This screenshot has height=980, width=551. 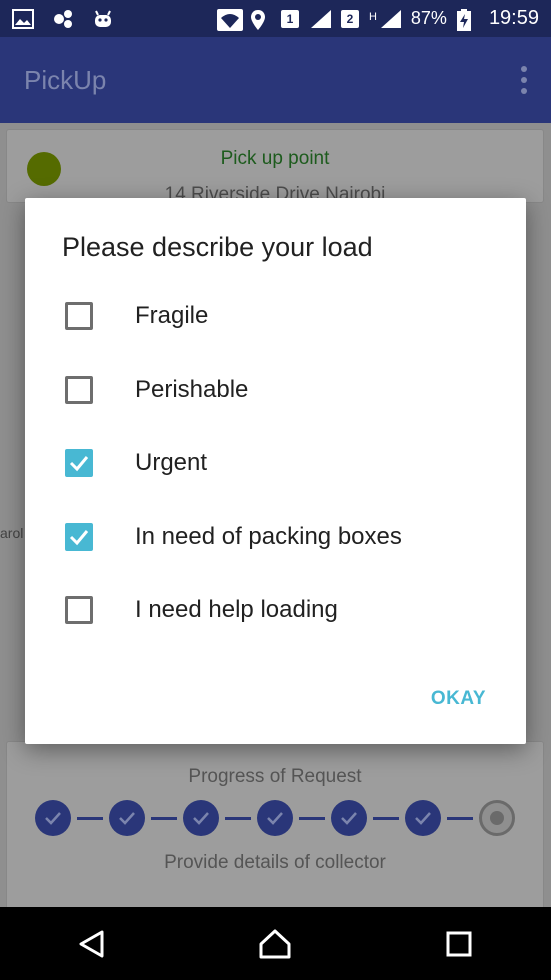 I want to click on recents-icon, so click(x=459, y=943).